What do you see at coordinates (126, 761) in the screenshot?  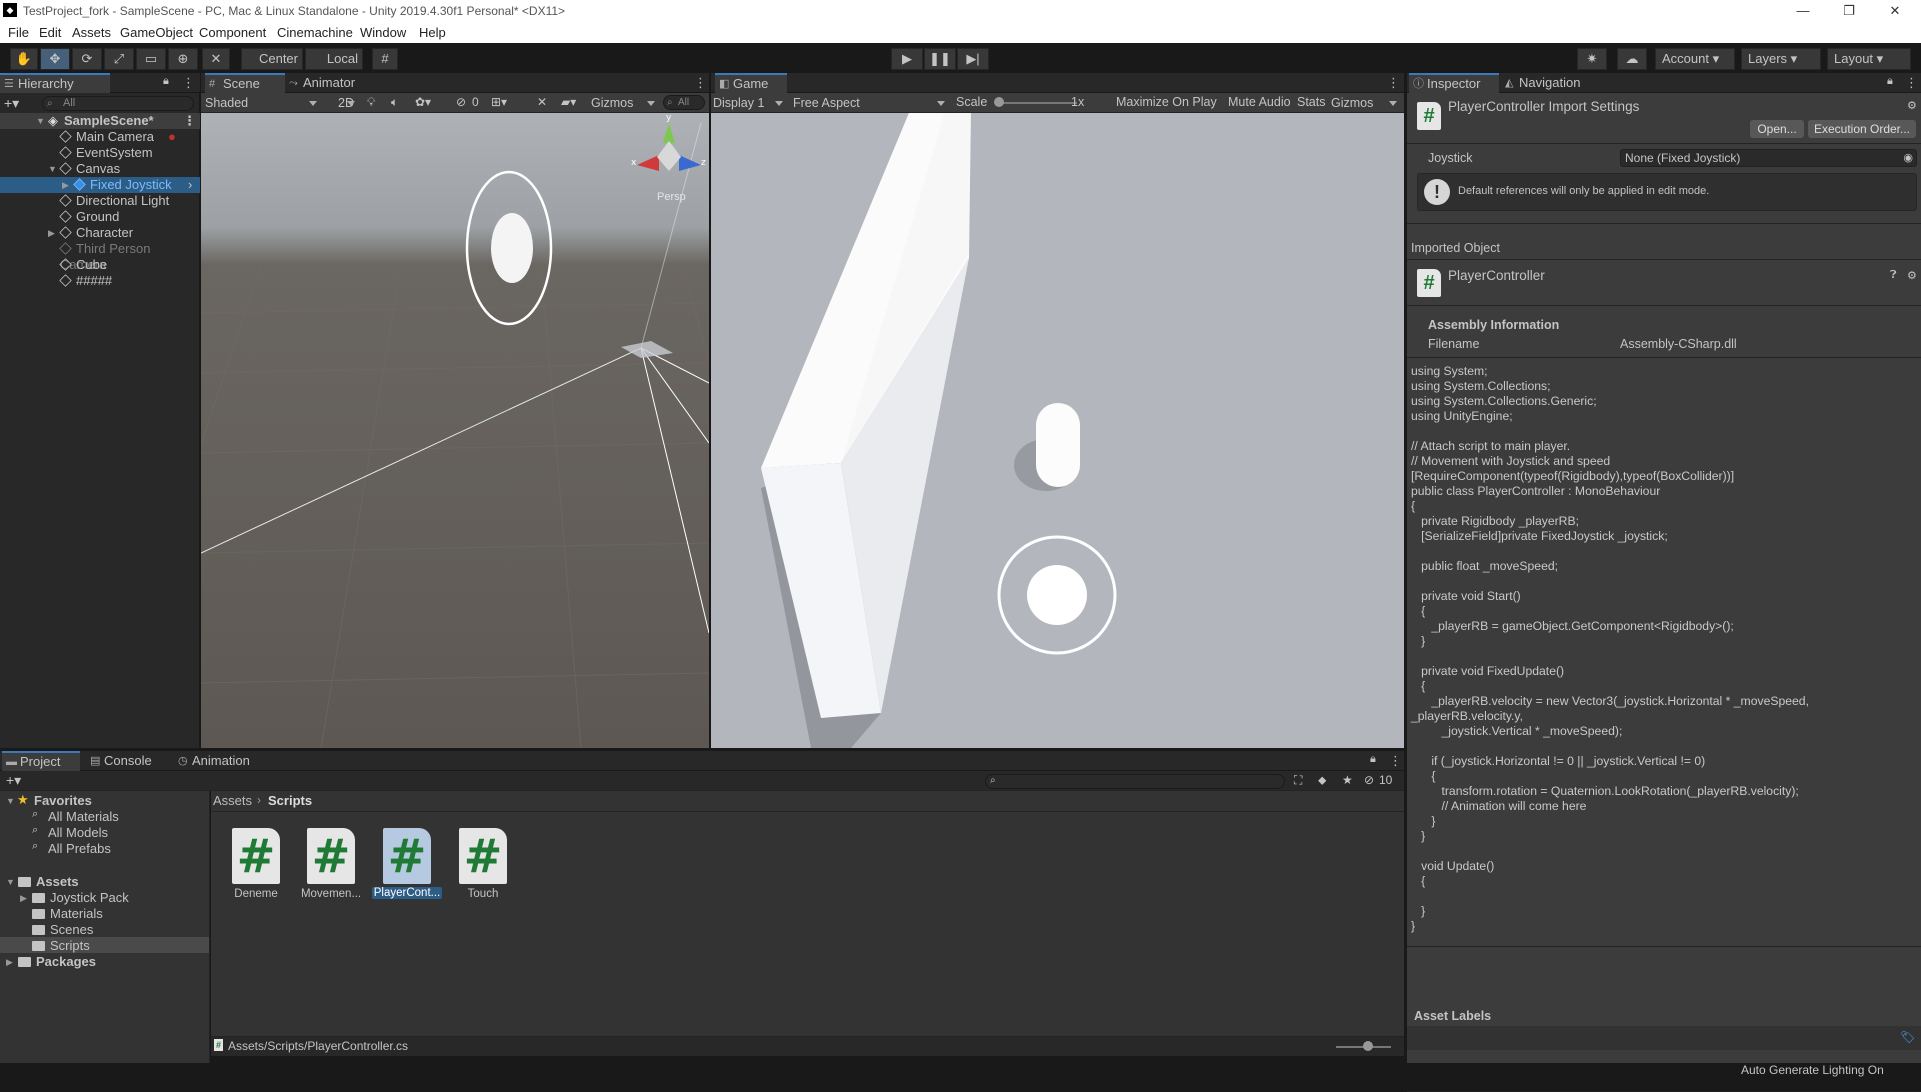 I see `tab-console: ▤ Console` at bounding box center [126, 761].